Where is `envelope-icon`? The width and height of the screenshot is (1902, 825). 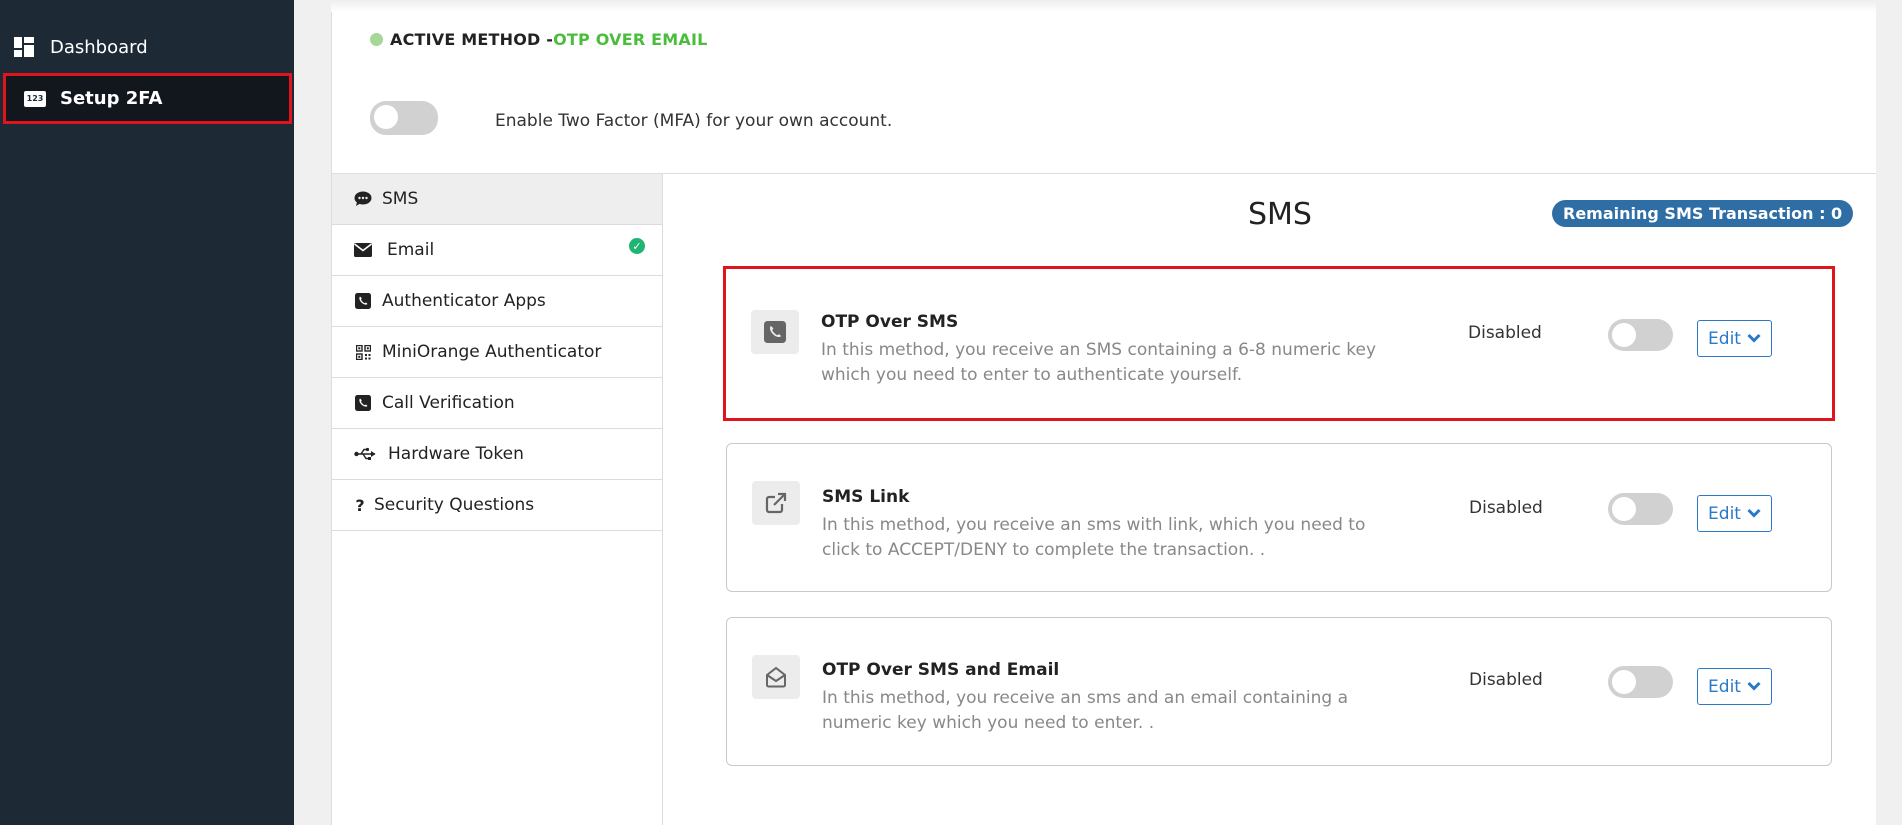
envelope-icon is located at coordinates (363, 250).